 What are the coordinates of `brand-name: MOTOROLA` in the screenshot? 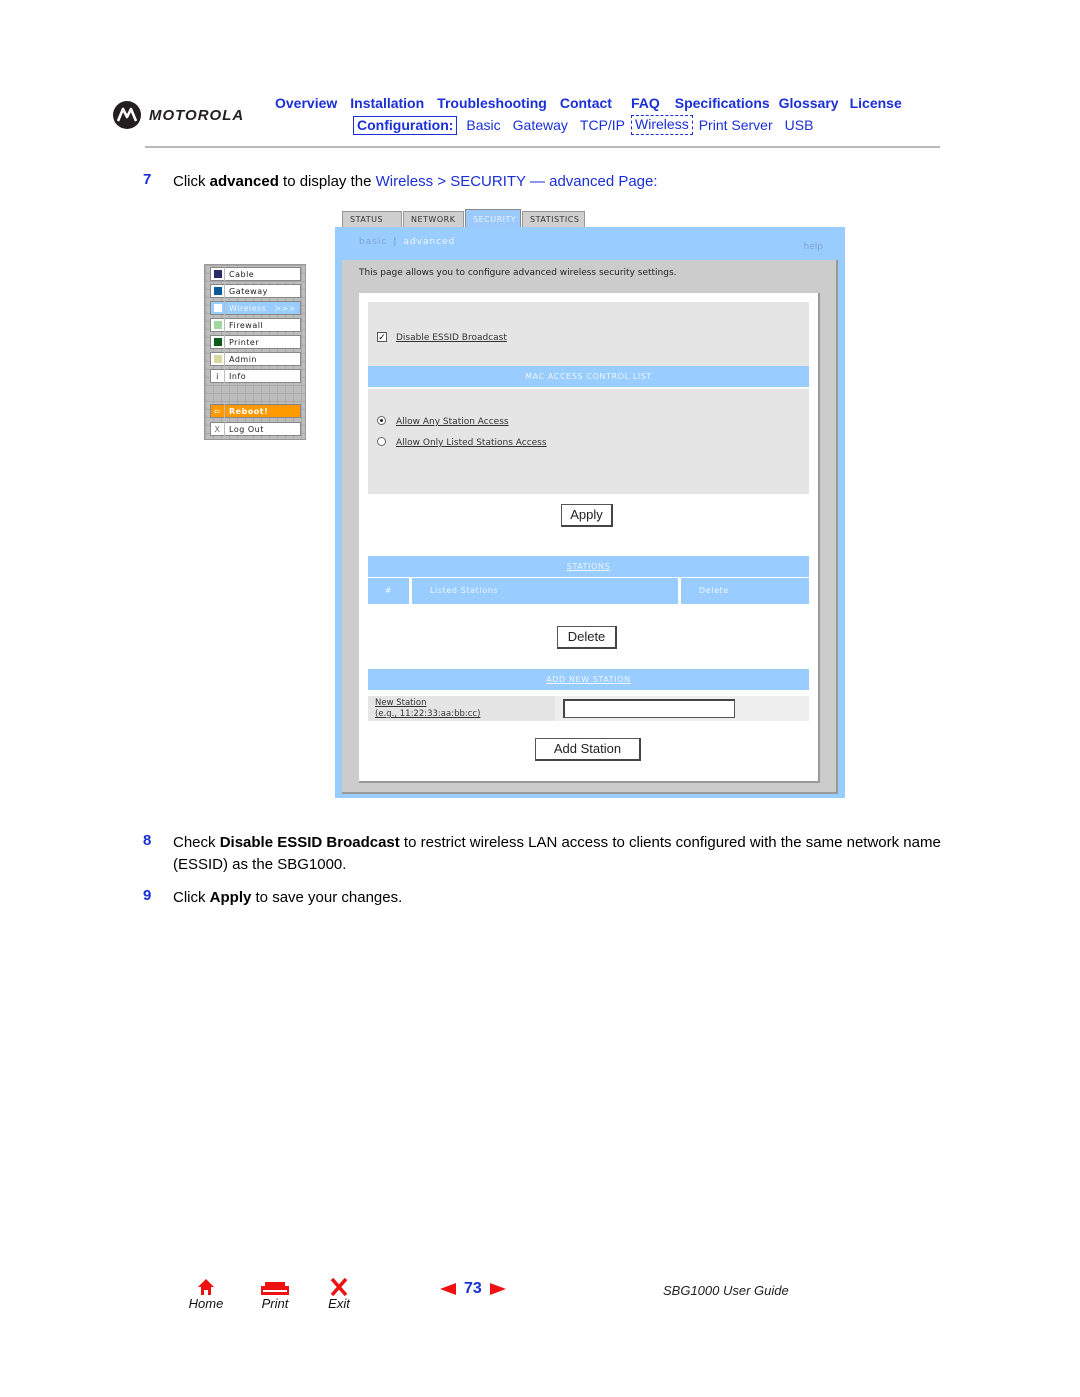 It's located at (197, 115).